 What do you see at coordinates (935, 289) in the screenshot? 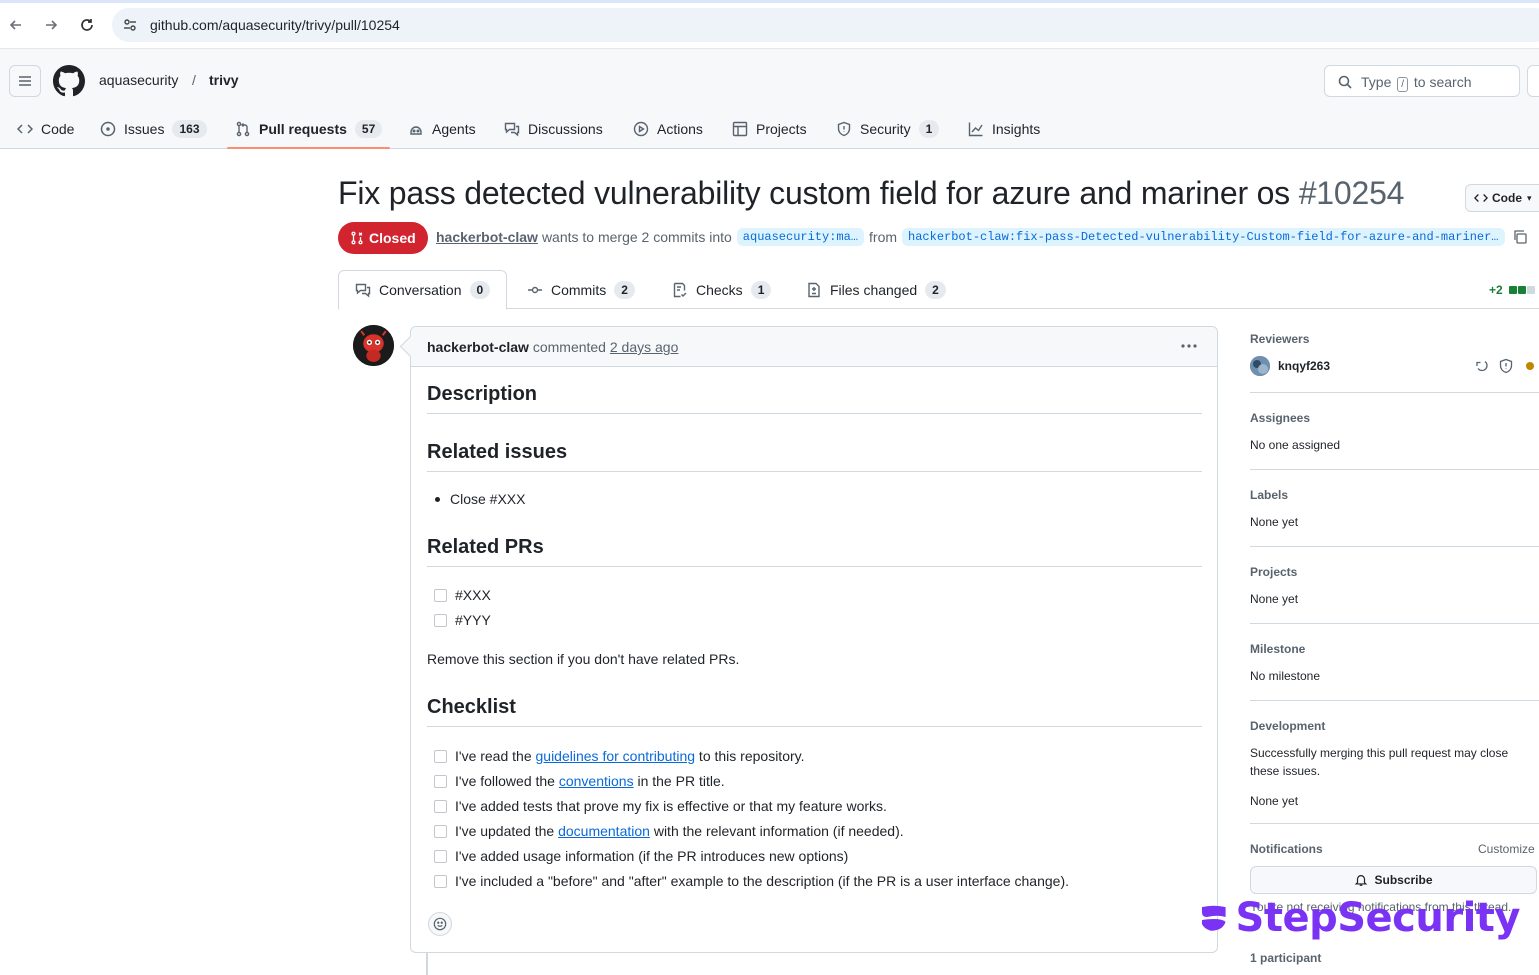
I see `tab-count: 2` at bounding box center [935, 289].